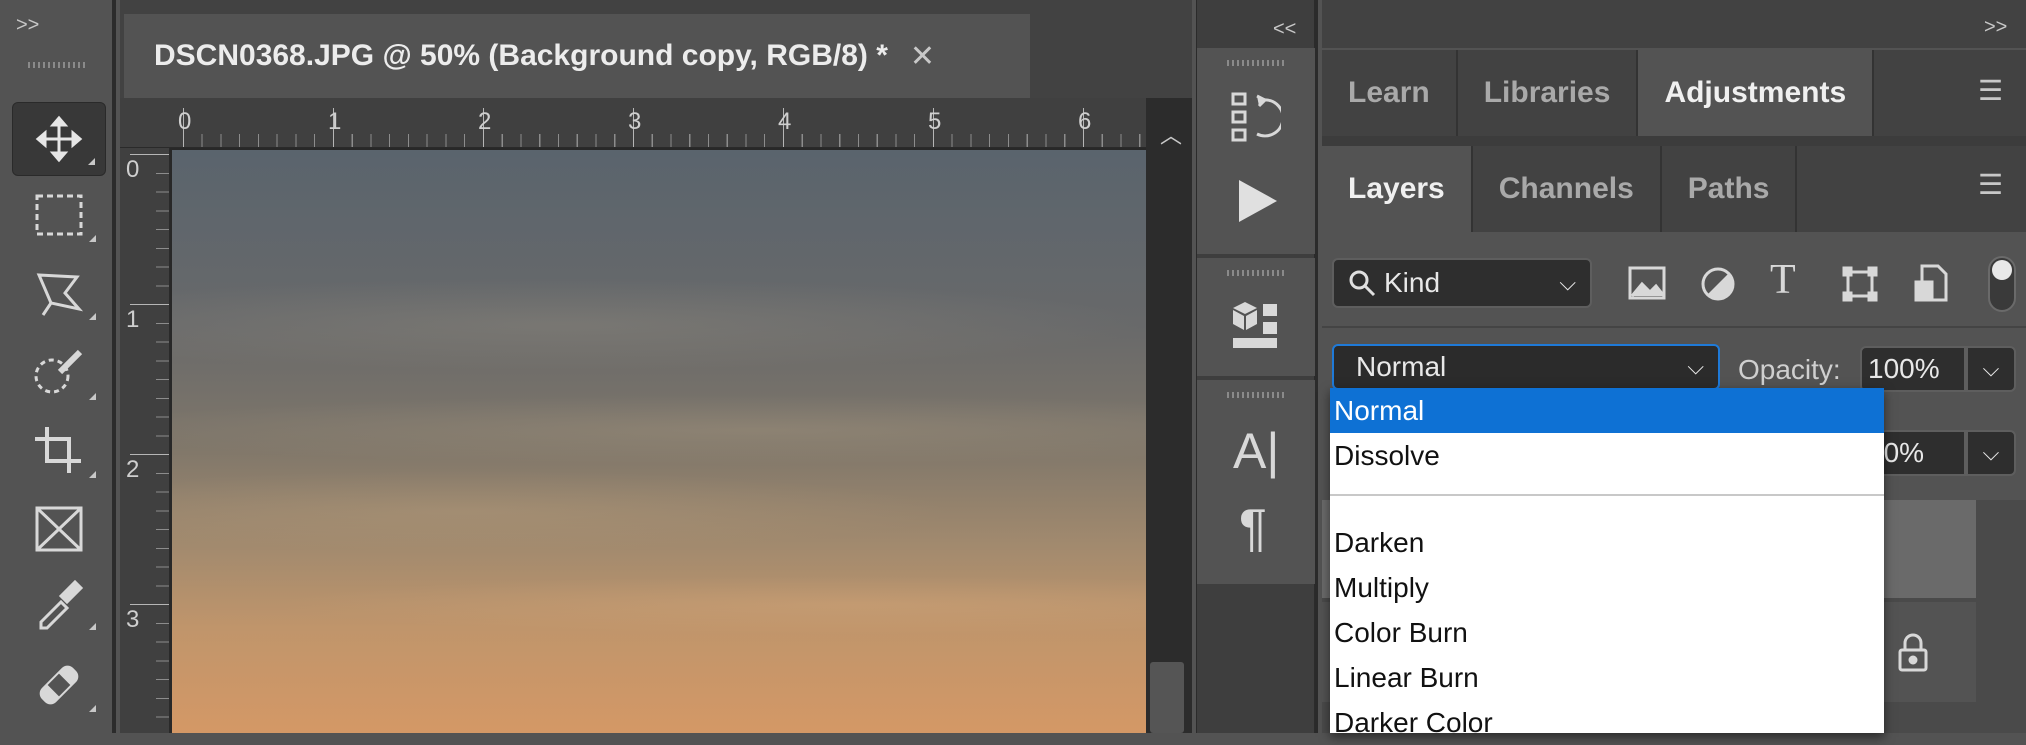 This screenshot has height=745, width=2026. I want to click on crop-icon, so click(59, 451).